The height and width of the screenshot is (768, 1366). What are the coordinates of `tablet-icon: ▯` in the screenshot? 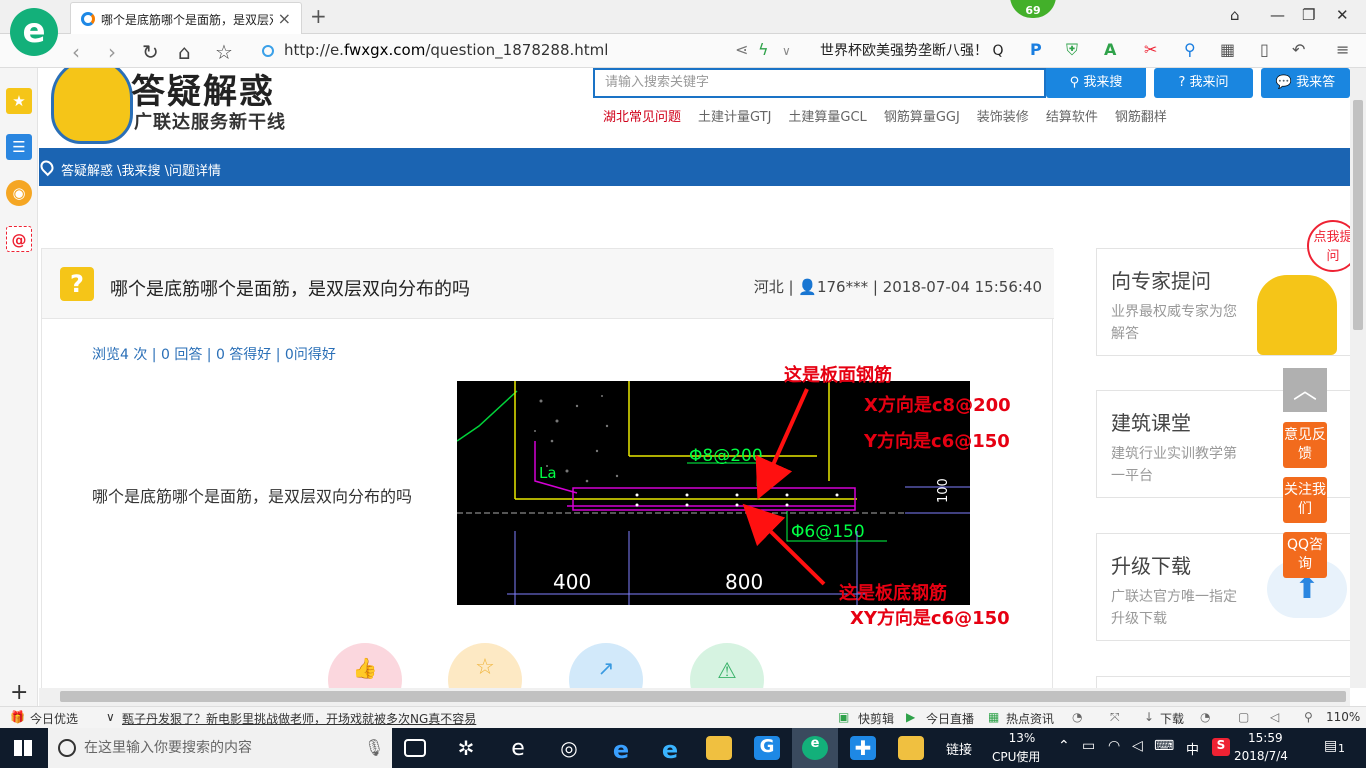 It's located at (1264, 49).